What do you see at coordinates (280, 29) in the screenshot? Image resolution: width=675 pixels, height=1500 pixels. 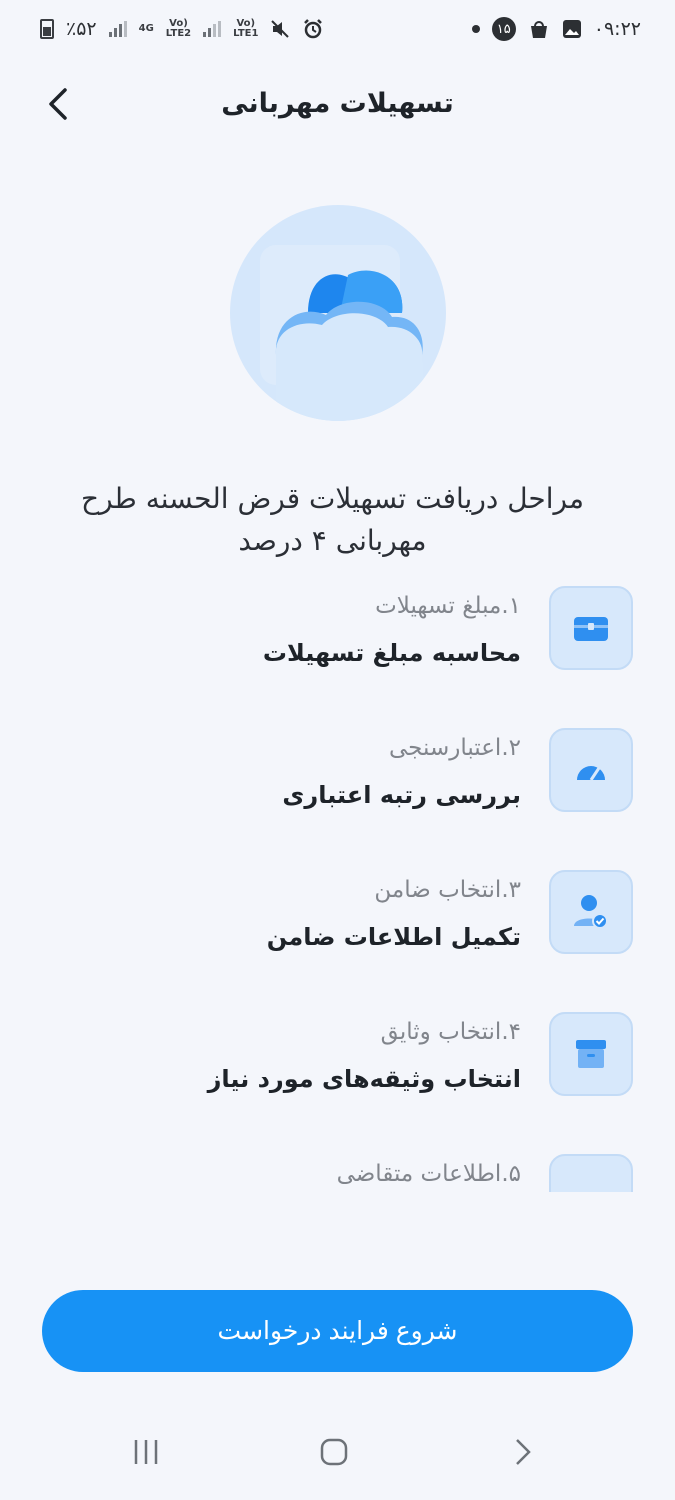 I see `mute-icon` at bounding box center [280, 29].